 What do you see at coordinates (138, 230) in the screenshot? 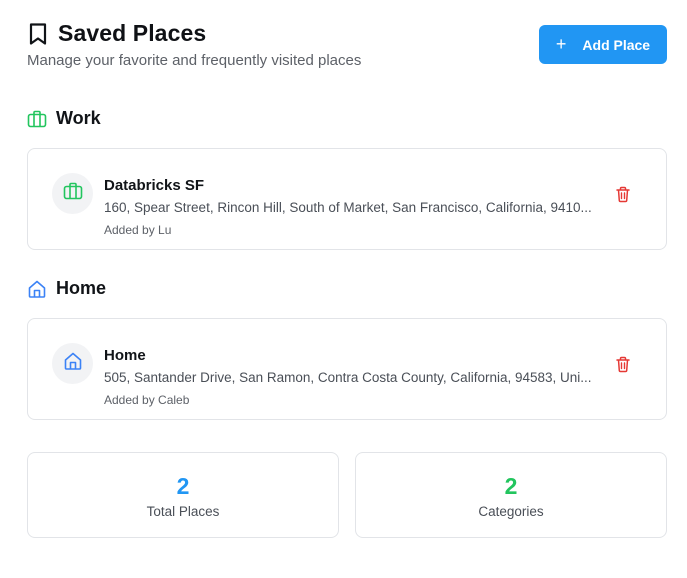
I see `place-added-by: Added by Lu` at bounding box center [138, 230].